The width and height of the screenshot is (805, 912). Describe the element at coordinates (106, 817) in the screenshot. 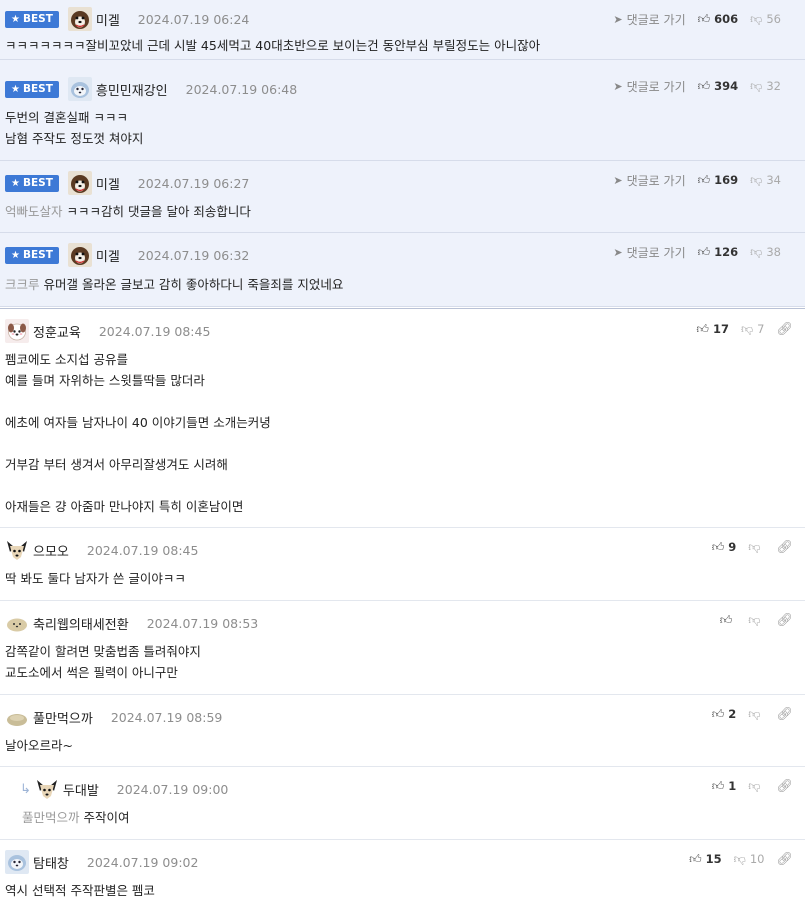

I see `comment-text: 주작이여` at that location.